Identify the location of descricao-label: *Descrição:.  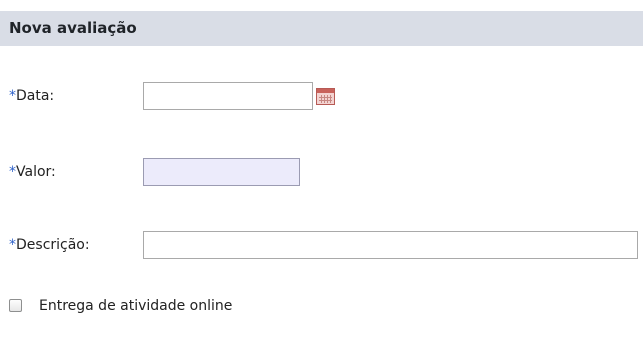
(49, 245).